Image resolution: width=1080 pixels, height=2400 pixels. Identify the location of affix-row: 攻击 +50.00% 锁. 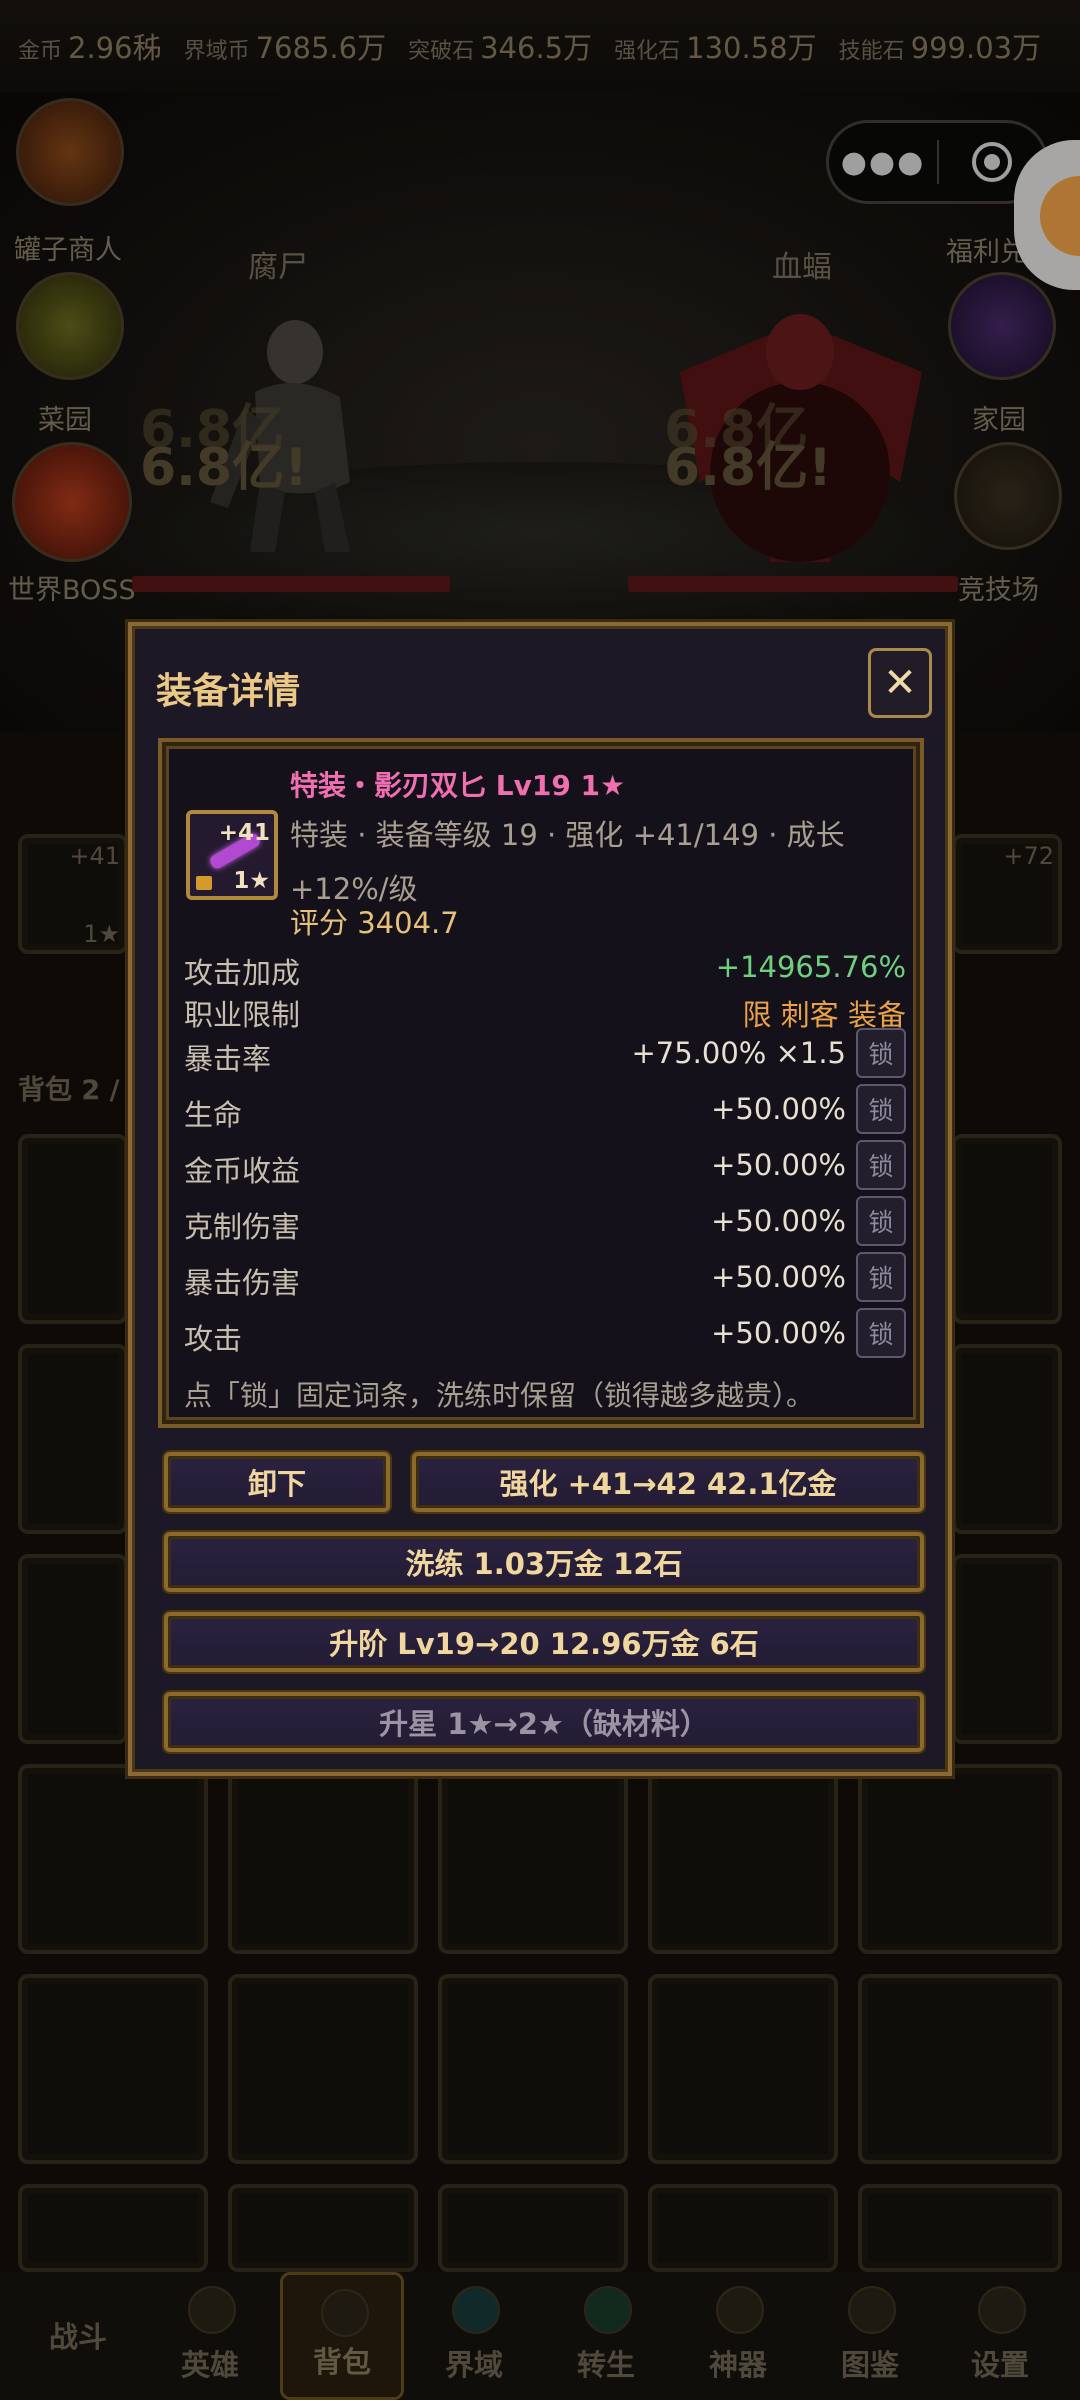
(545, 1334).